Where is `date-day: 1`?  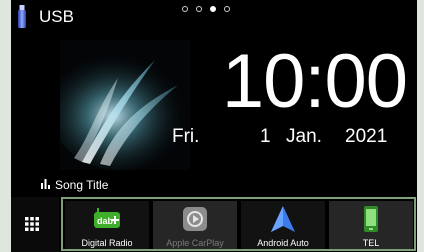
date-day: 1 is located at coordinates (265, 136).